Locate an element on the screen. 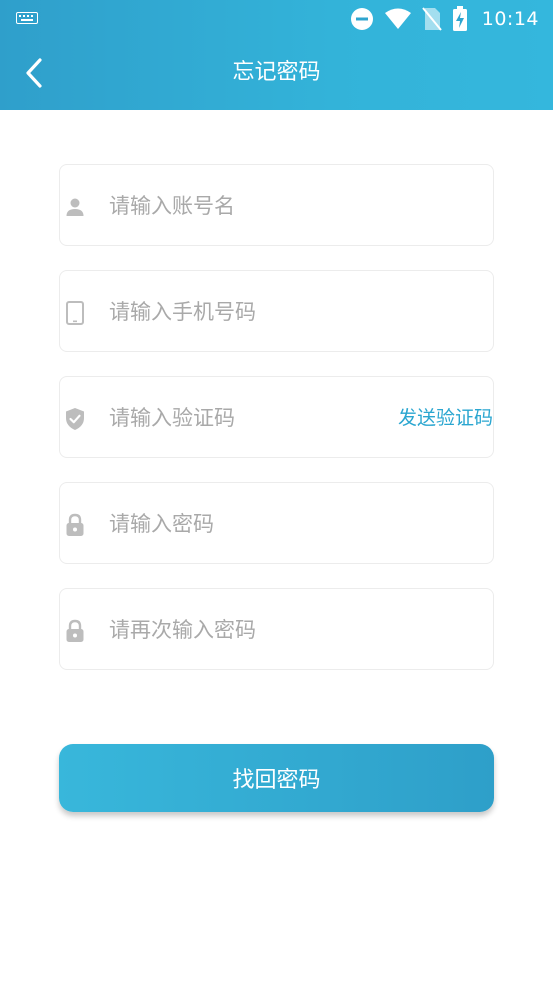 This screenshot has height=983, width=553. account-field is located at coordinates (276, 205).